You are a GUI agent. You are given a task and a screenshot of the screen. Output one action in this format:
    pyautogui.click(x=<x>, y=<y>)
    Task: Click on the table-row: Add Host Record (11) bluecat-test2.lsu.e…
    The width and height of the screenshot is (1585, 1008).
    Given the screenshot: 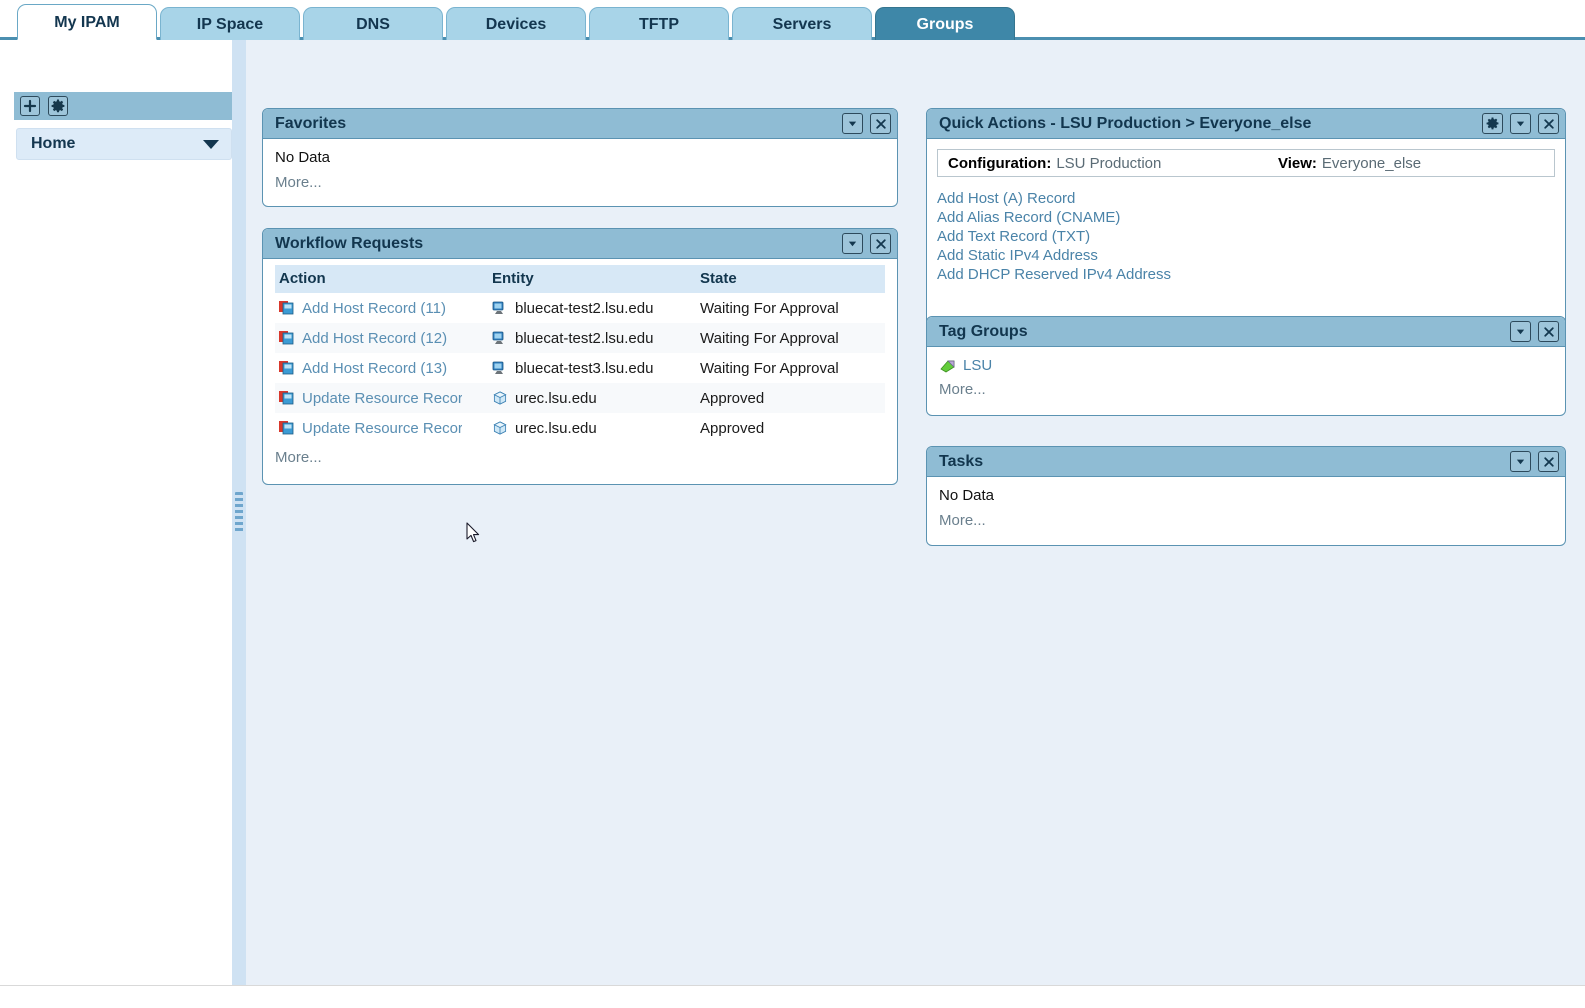 What is the action you would take?
    pyautogui.click(x=580, y=308)
    